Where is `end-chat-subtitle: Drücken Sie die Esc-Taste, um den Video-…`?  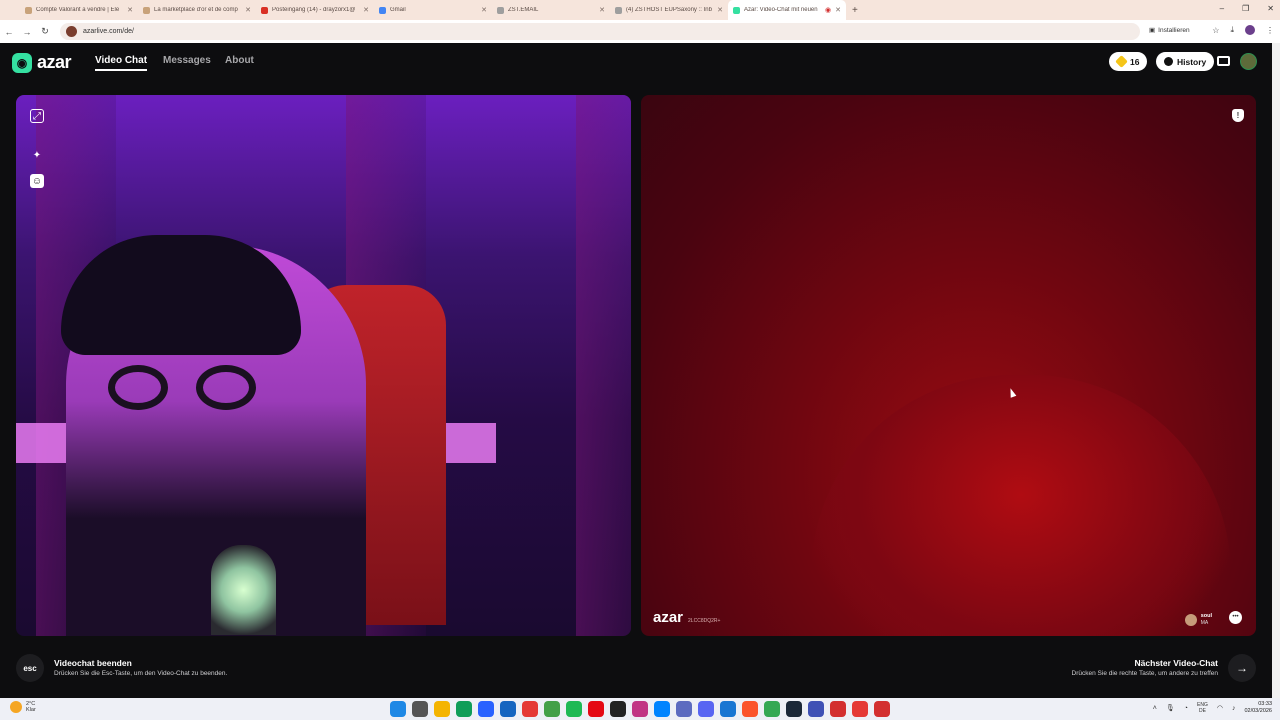 end-chat-subtitle: Drücken Sie die Esc-Taste, um den Video-… is located at coordinates (141, 673).